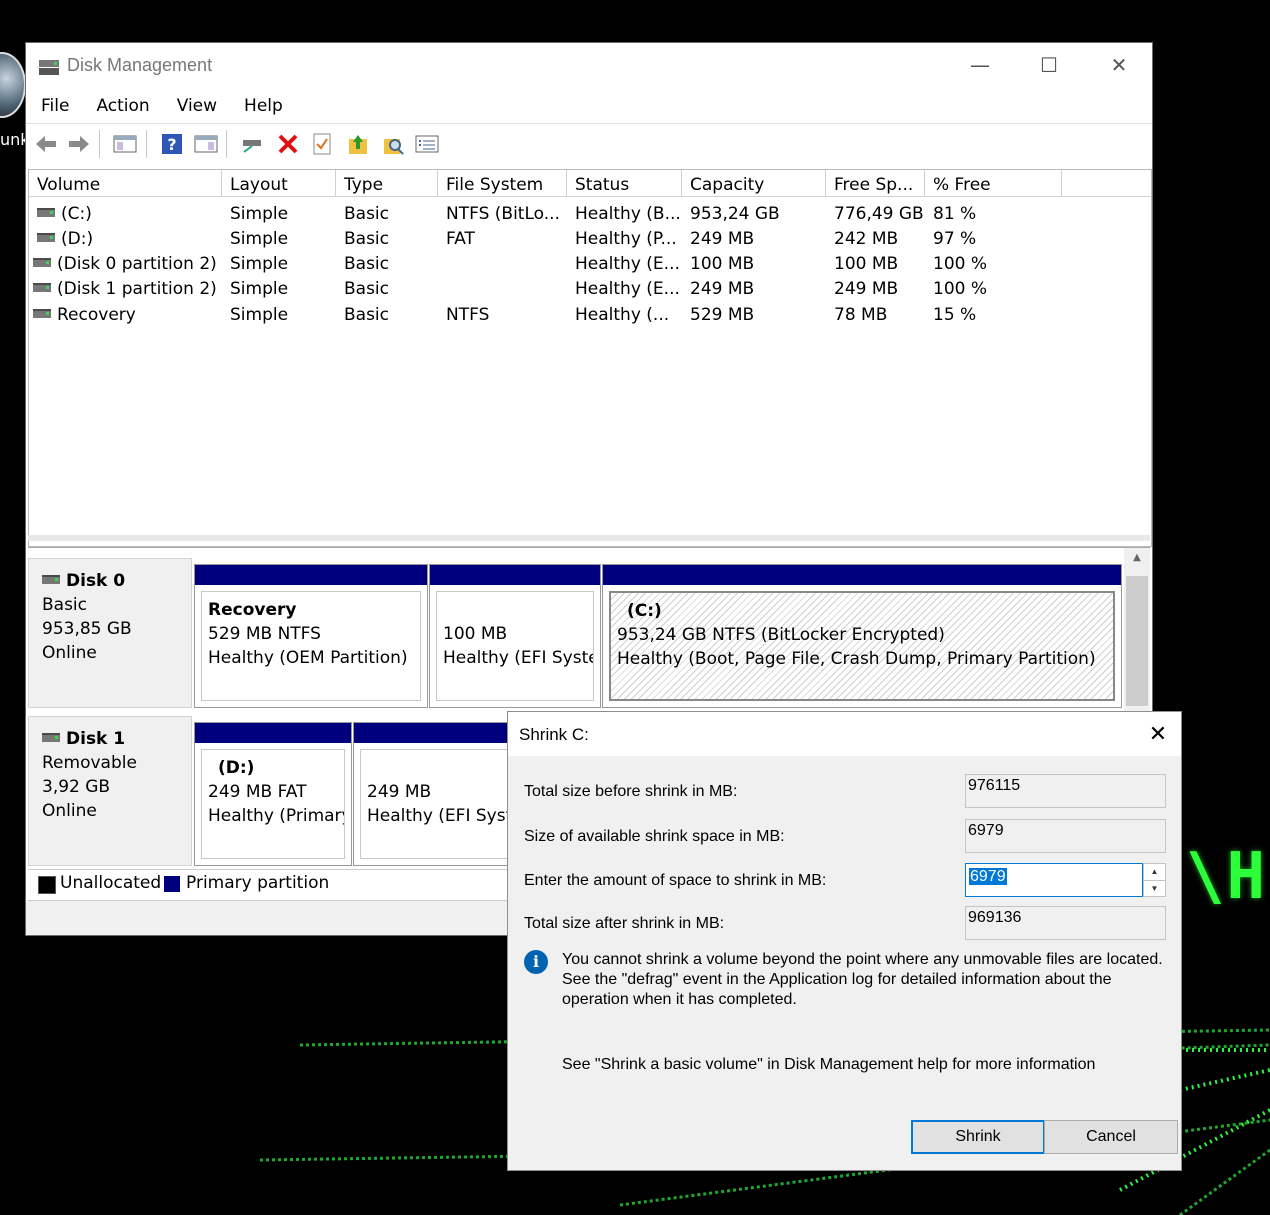  I want to click on dialog-title: Shrink C:, so click(554, 734).